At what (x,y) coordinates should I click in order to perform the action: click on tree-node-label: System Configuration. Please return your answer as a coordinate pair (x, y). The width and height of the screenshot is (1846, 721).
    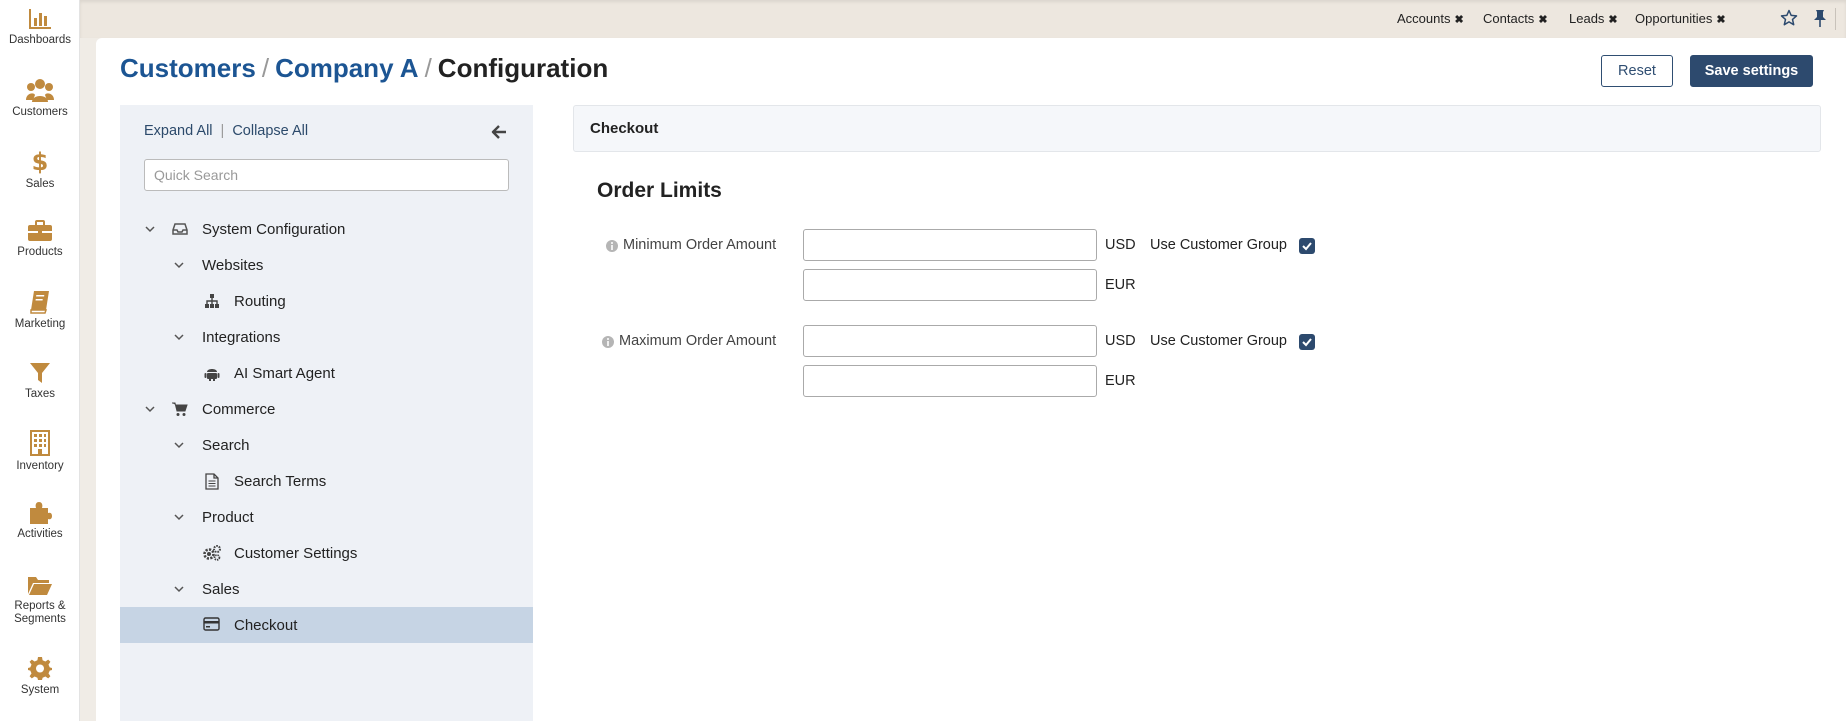
    Looking at the image, I should click on (274, 229).